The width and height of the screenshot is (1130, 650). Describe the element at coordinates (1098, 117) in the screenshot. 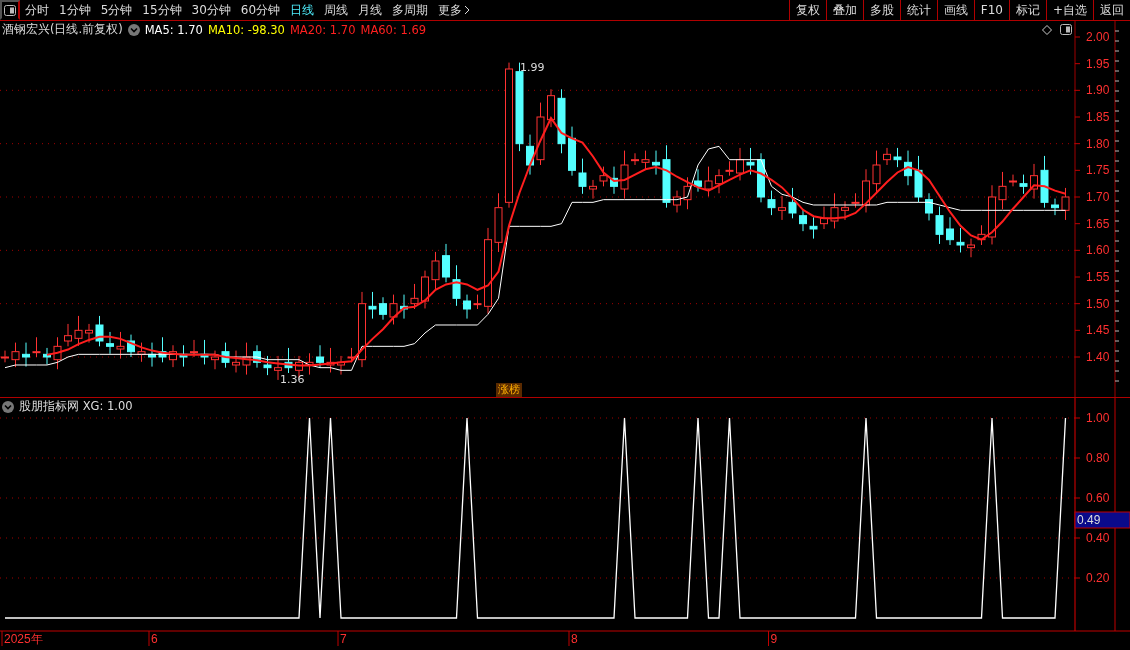

I see `price-axis-label: 1.85` at that location.